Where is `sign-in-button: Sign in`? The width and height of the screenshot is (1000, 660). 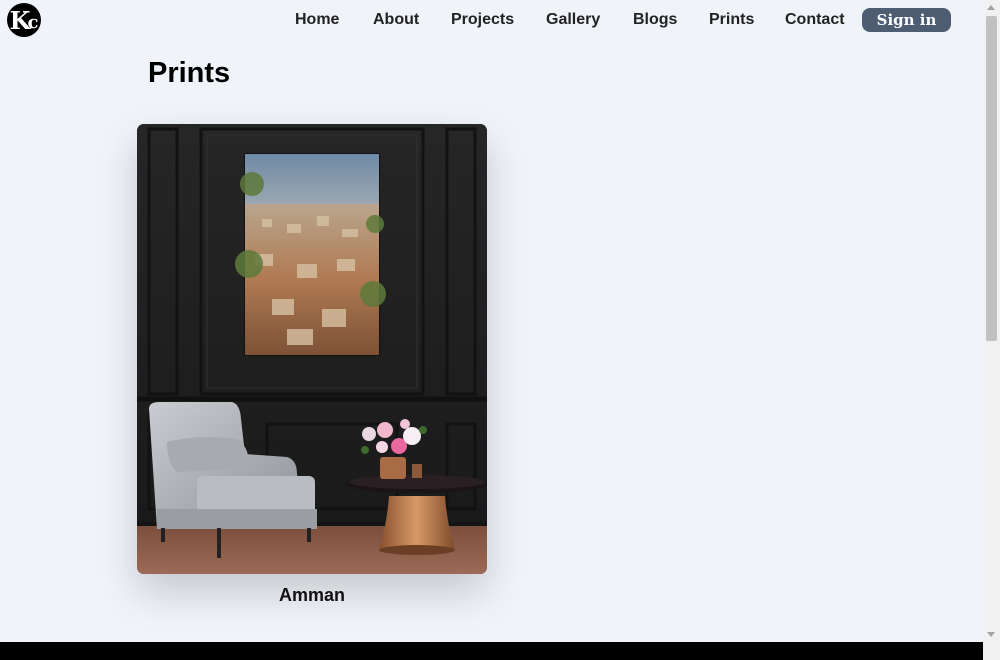
sign-in-button: Sign in is located at coordinates (906, 20).